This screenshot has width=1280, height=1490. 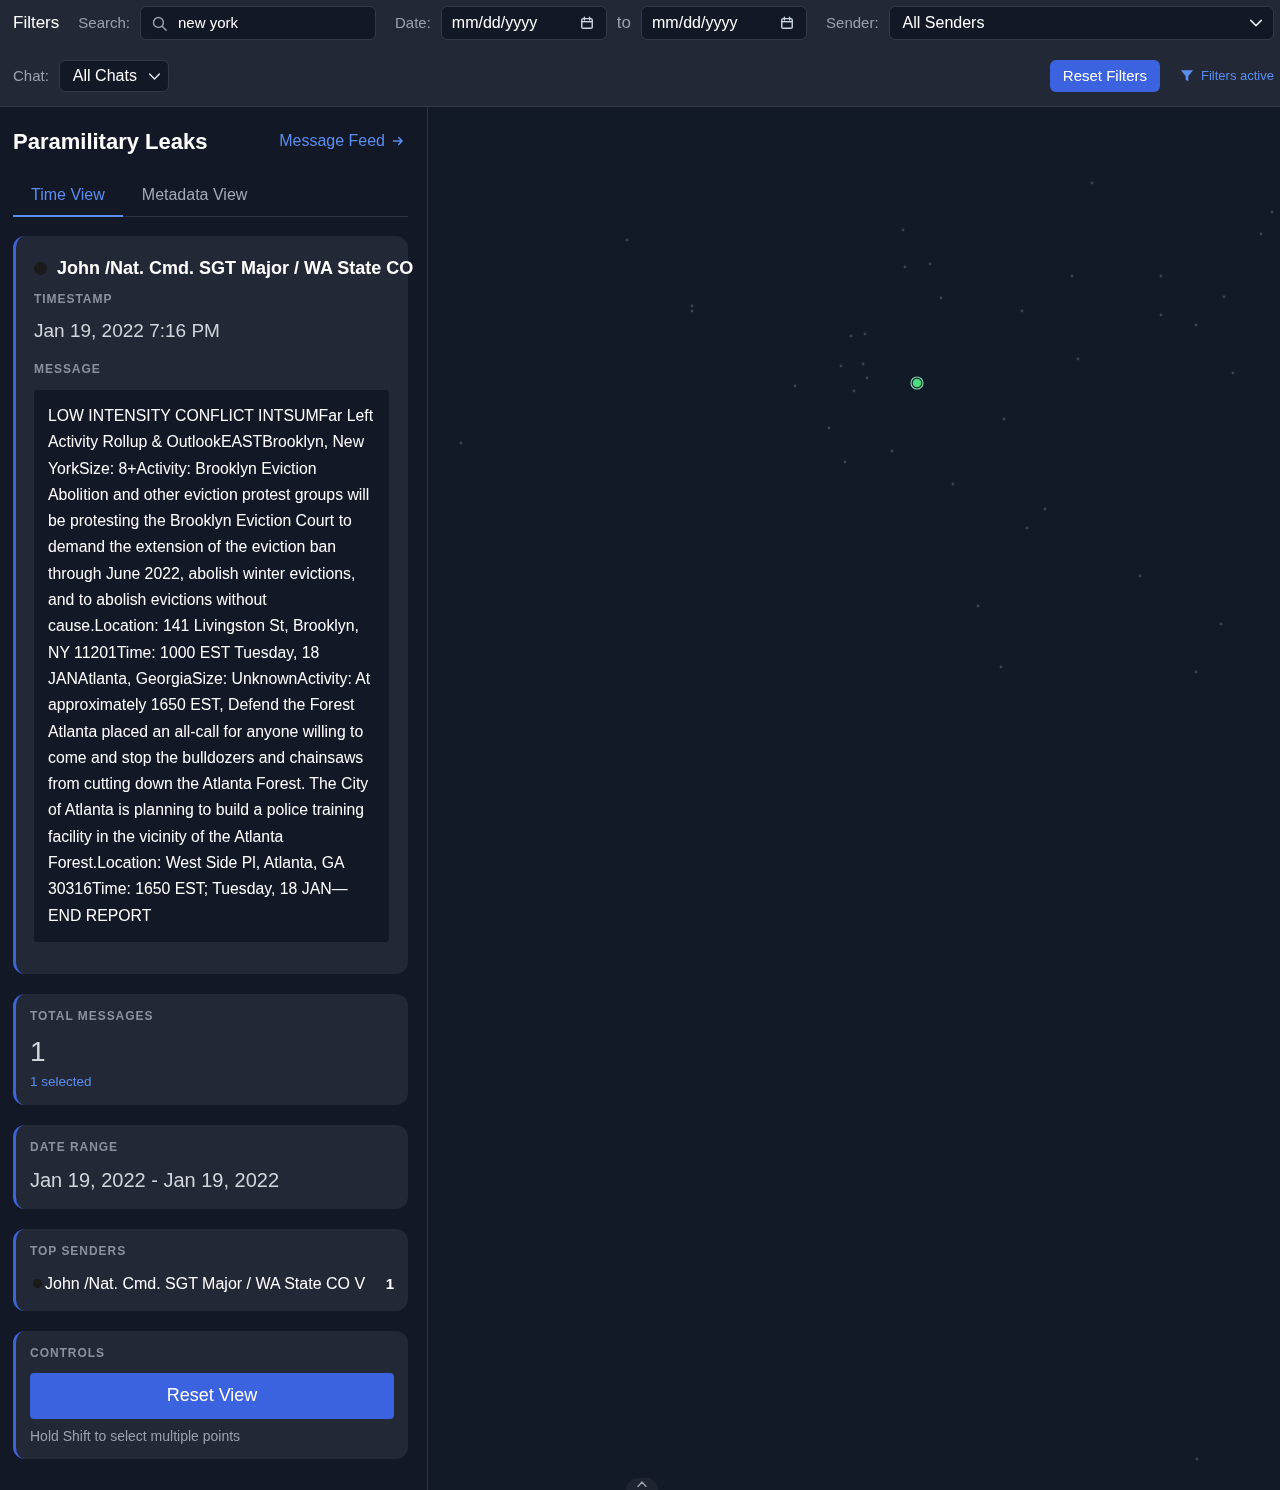 What do you see at coordinates (61, 1081) in the screenshot?
I see `selected-count: 1 selected` at bounding box center [61, 1081].